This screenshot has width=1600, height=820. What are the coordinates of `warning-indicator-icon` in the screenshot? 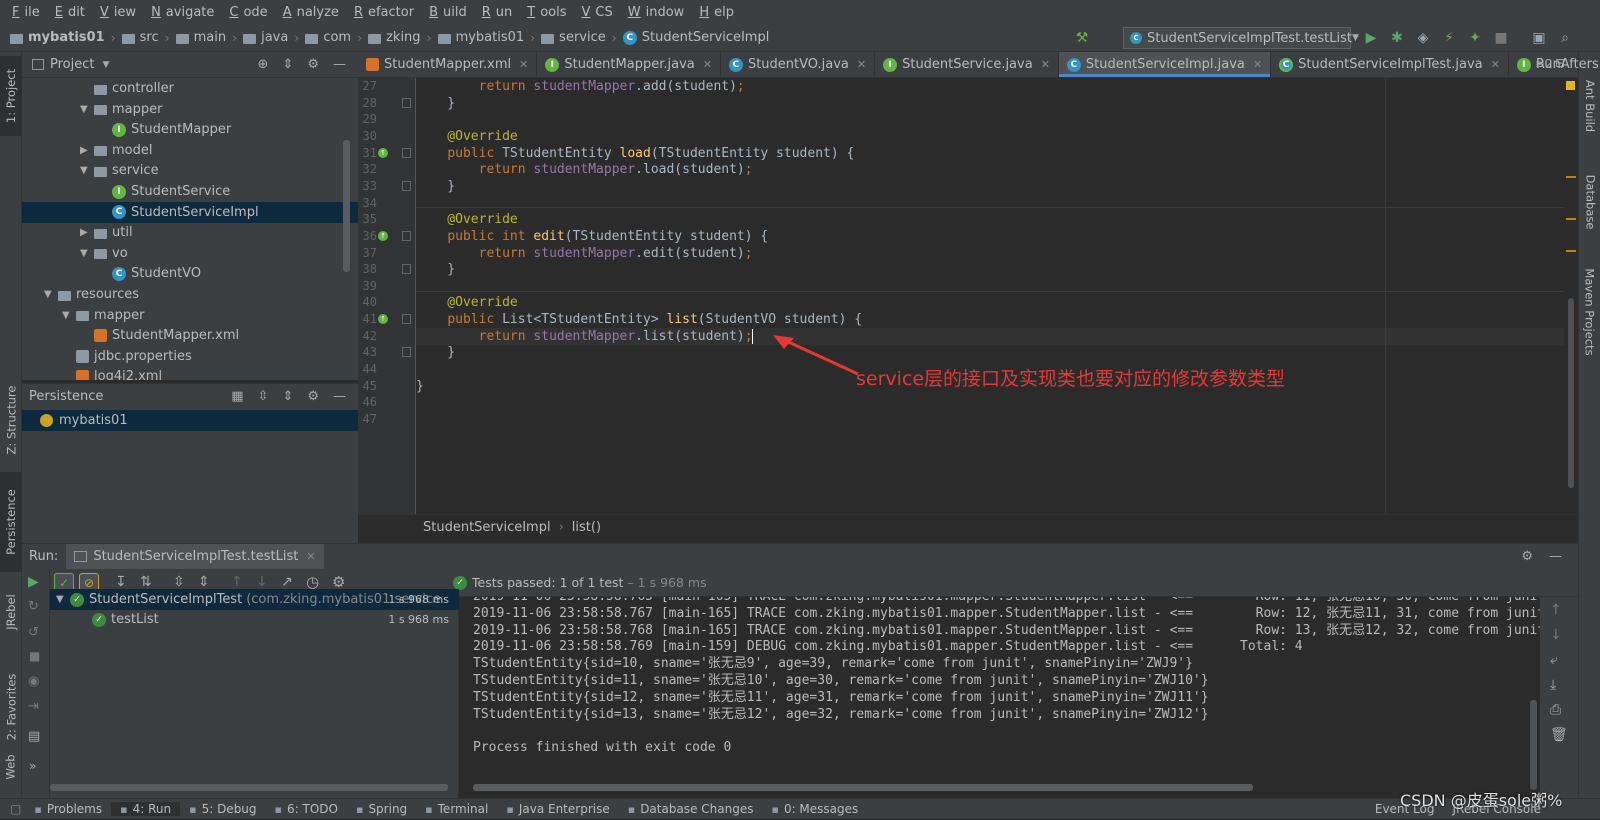 It's located at (1570, 85).